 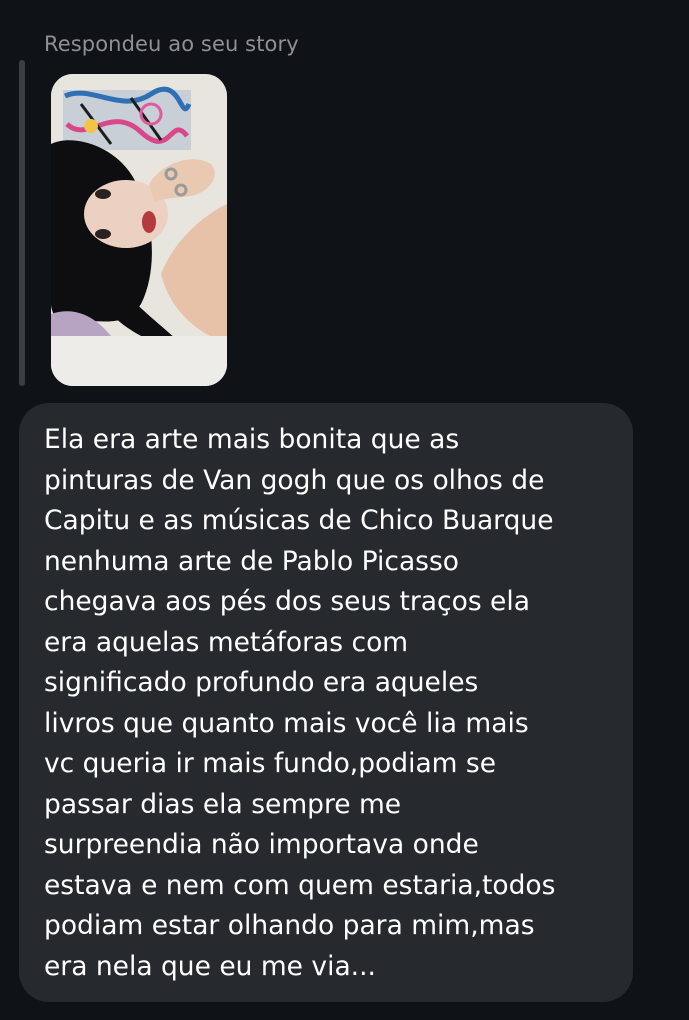 What do you see at coordinates (261, 844) in the screenshot?
I see `message-line: surpreendia não importava onde` at bounding box center [261, 844].